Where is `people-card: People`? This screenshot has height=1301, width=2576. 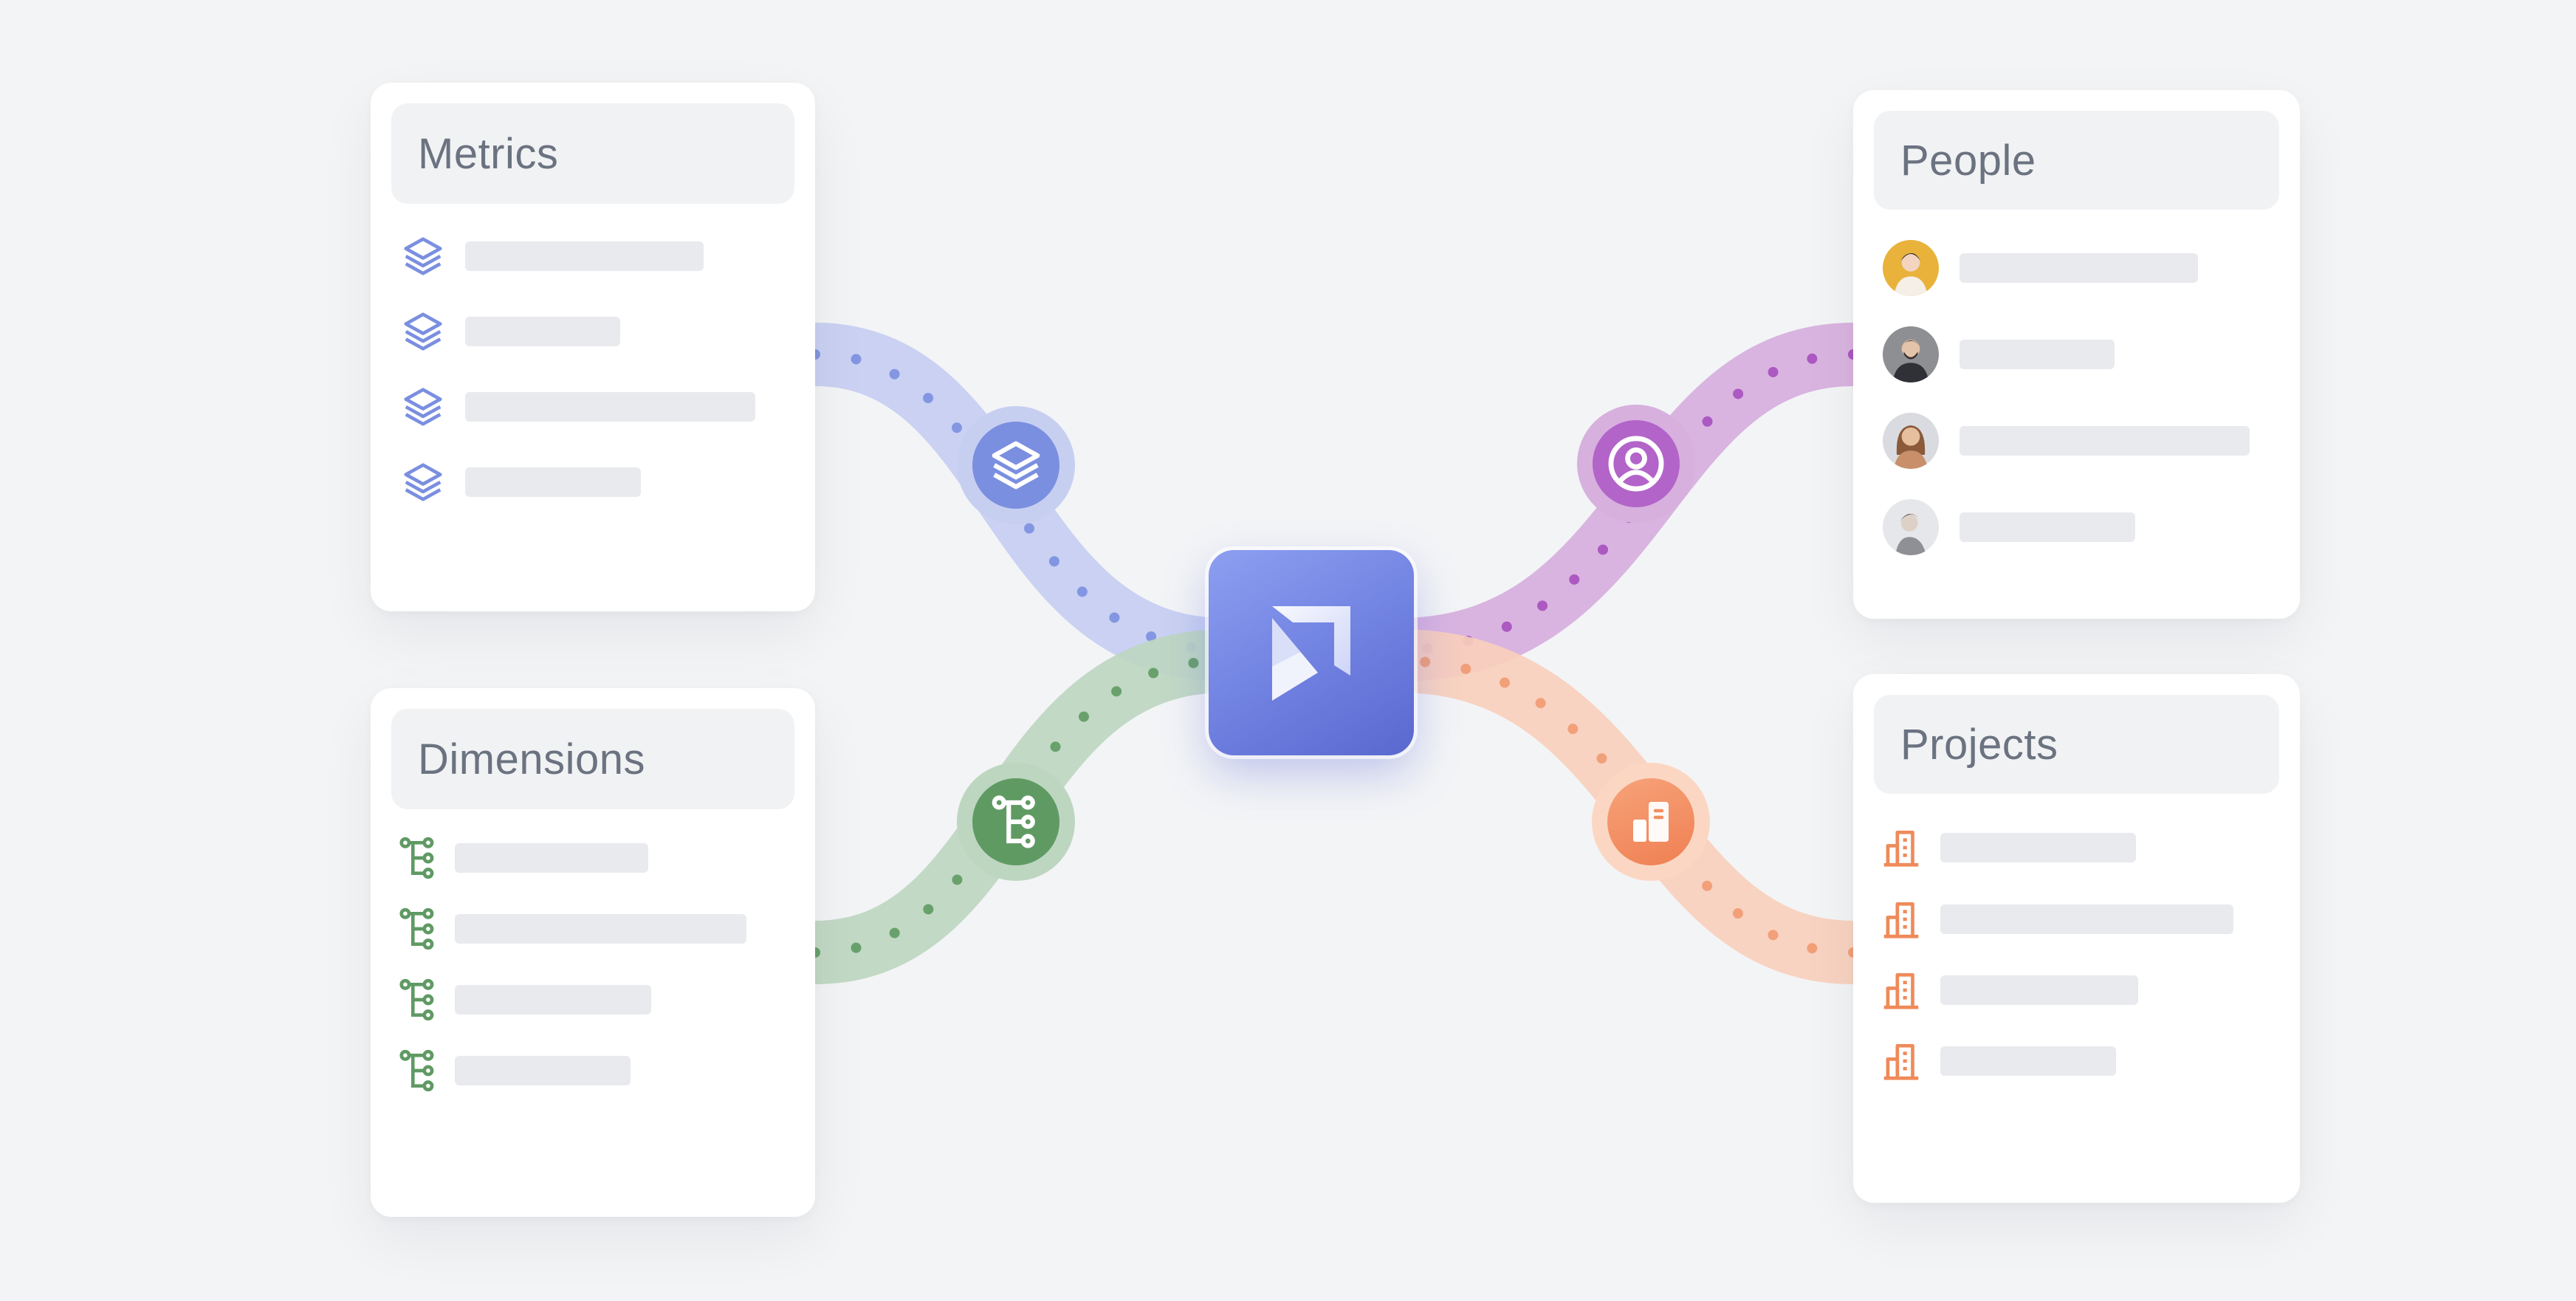 people-card: People is located at coordinates (2076, 354).